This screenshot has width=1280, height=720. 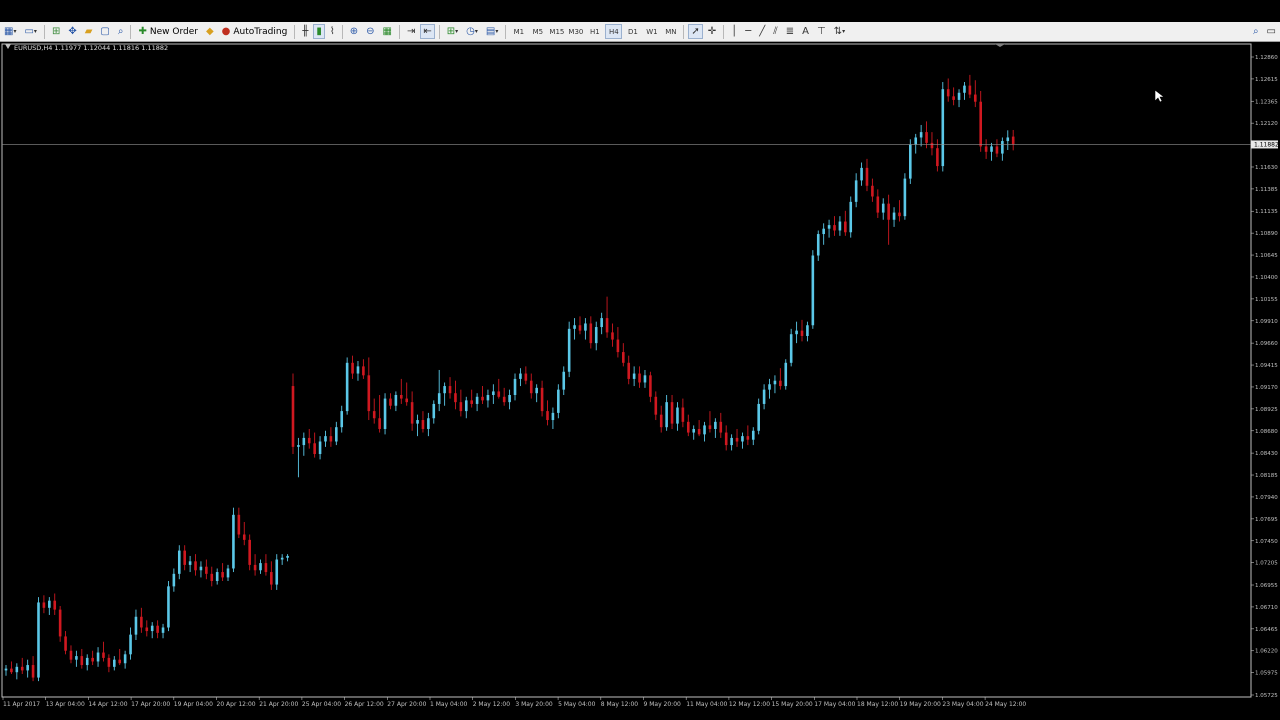 What do you see at coordinates (640, 716) in the screenshot?
I see `status-bar` at bounding box center [640, 716].